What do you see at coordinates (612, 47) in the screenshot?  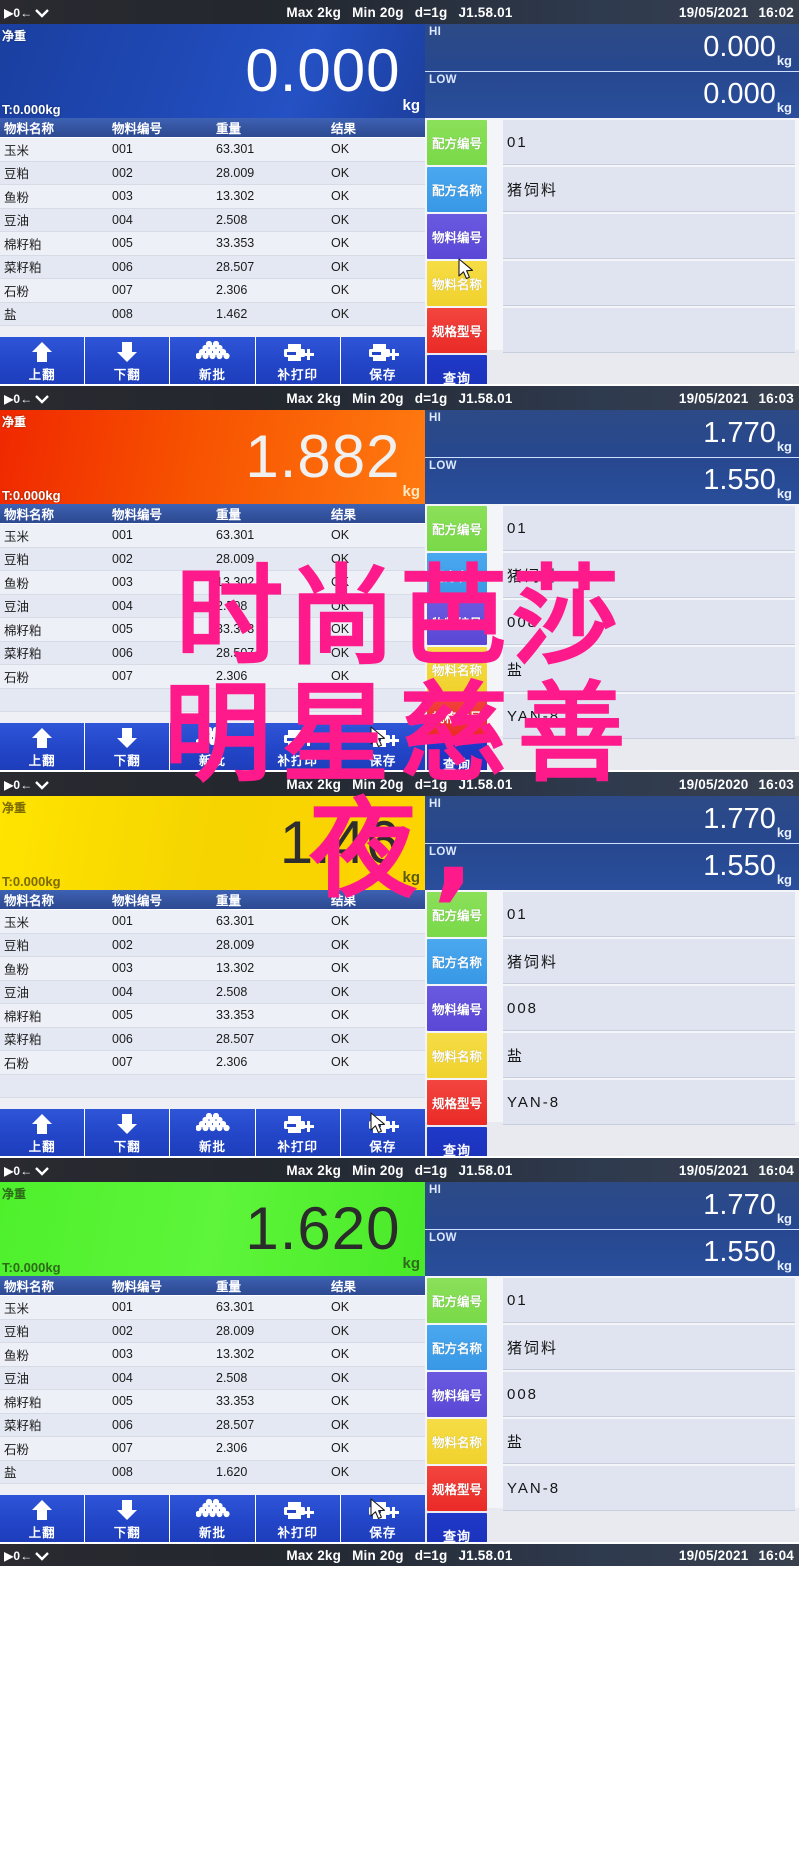 I see `hi-limit-row: HI 0.000 kg` at bounding box center [612, 47].